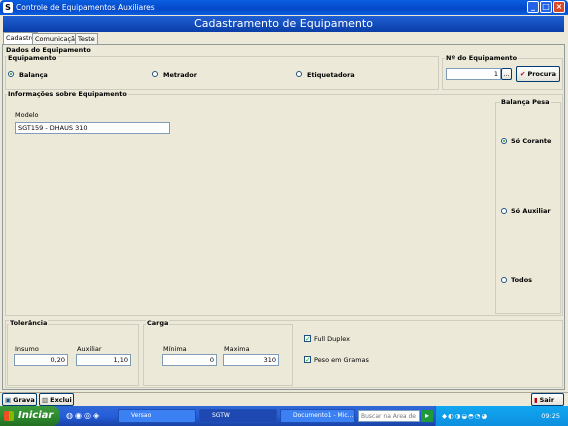 The height and width of the screenshot is (426, 568). Describe the element at coordinates (11, 74) in the screenshot. I see `radio-balanca` at that location.